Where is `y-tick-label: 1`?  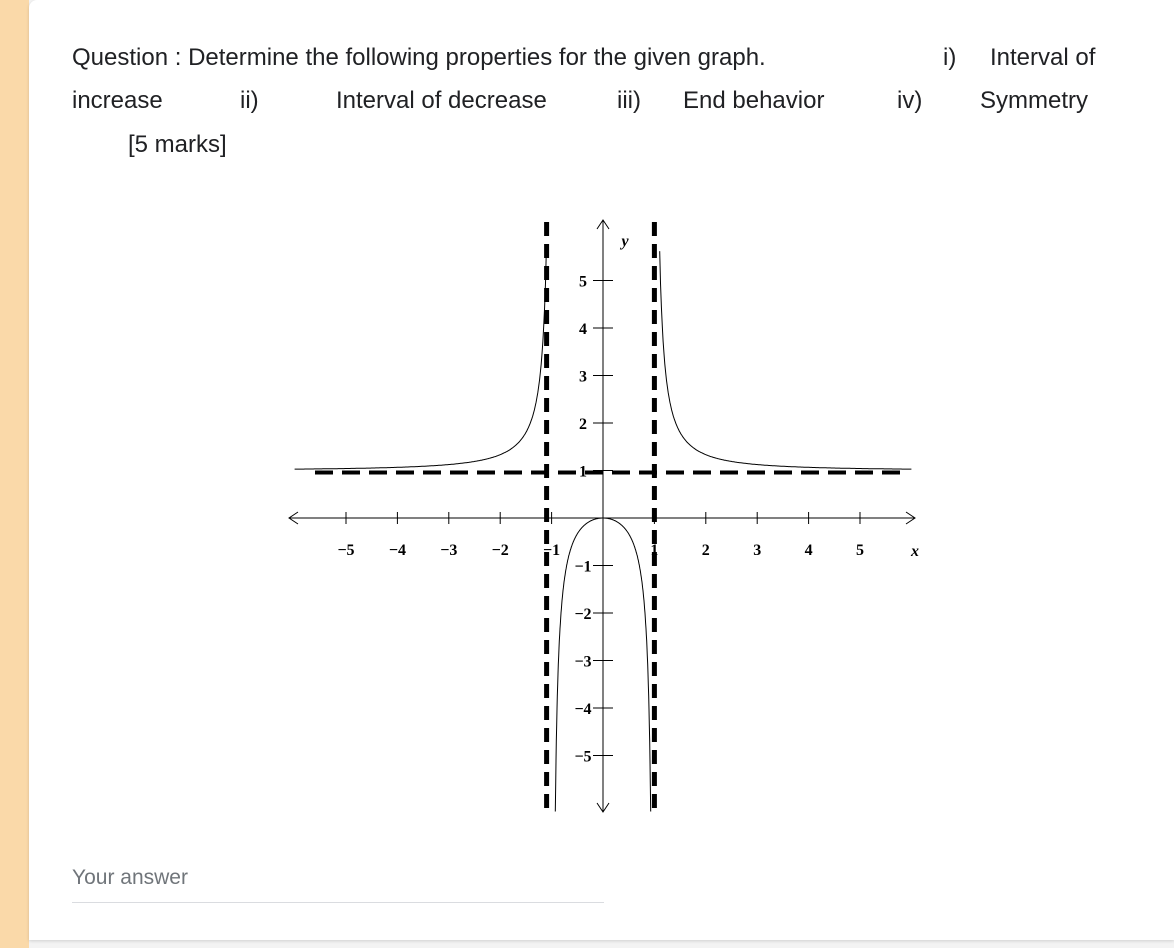 y-tick-label: 1 is located at coordinates (583, 472).